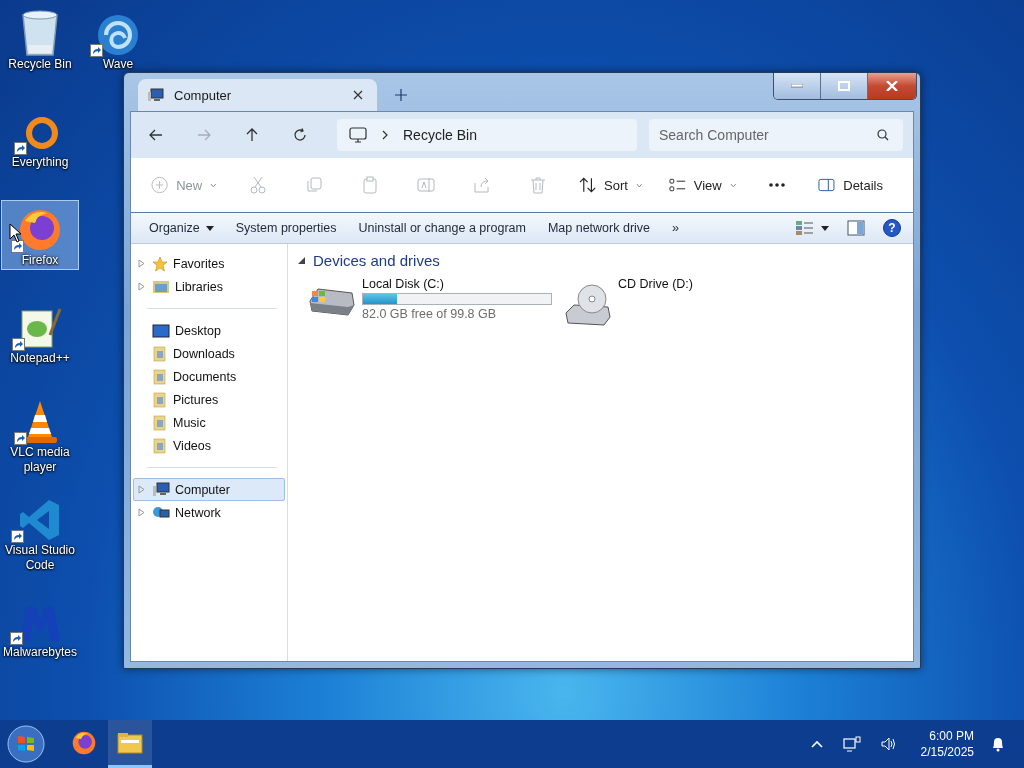 Image resolution: width=1024 pixels, height=768 pixels. Describe the element at coordinates (209, 376) in the screenshot. I see `nav-item: Documents` at that location.